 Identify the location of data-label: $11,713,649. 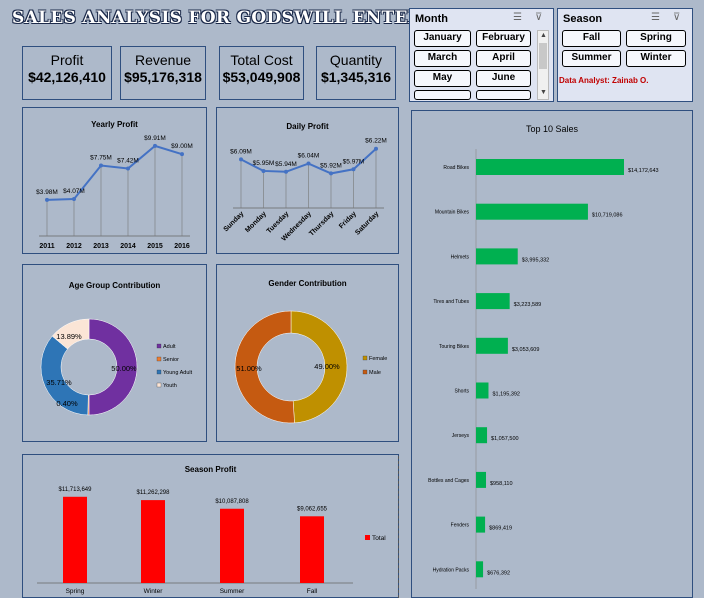
(76, 490).